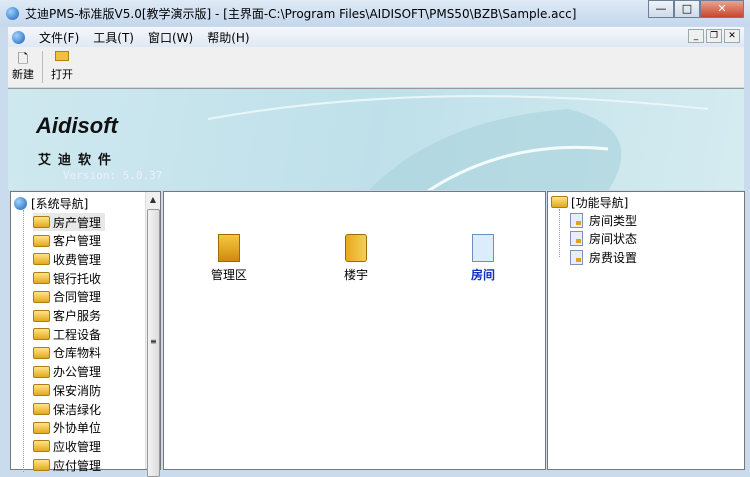  Describe the element at coordinates (20, 203) in the screenshot. I see `nav-globe-icon` at that location.